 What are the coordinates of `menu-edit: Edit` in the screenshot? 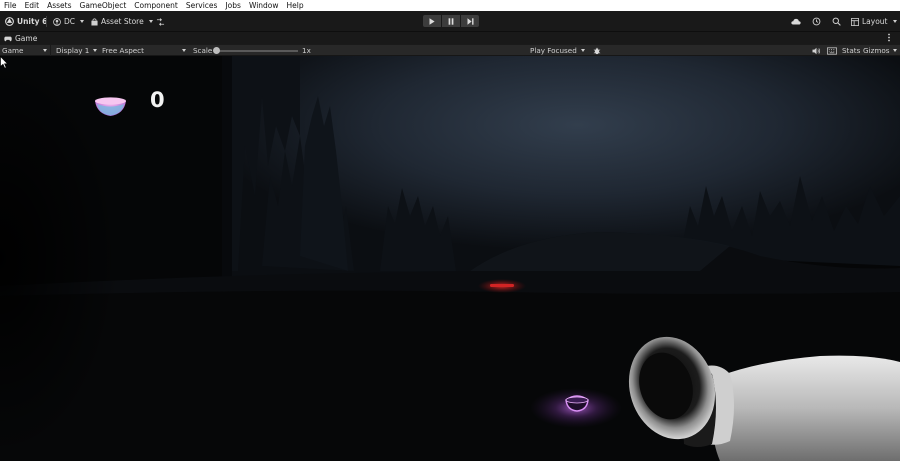 It's located at (32, 5).